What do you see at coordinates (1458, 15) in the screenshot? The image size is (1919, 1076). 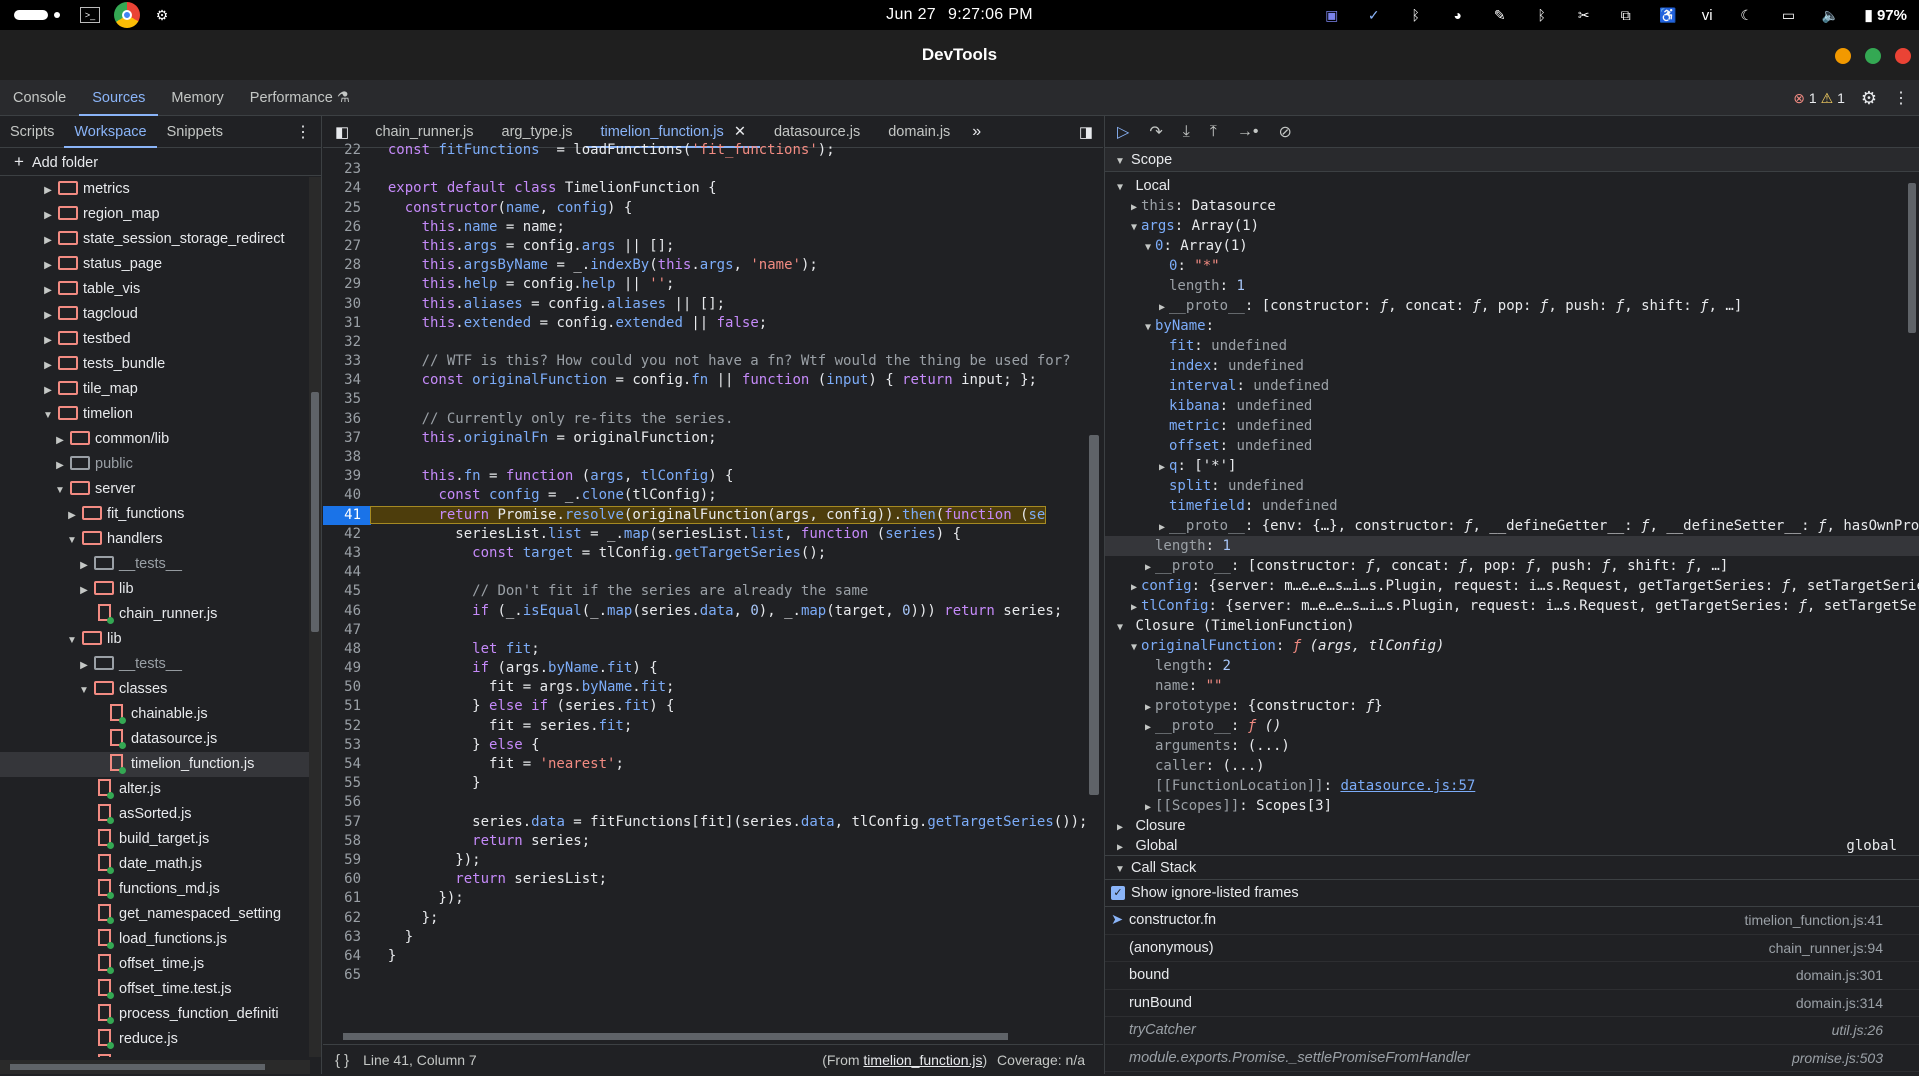 I see `discord-icon: ◕` at bounding box center [1458, 15].